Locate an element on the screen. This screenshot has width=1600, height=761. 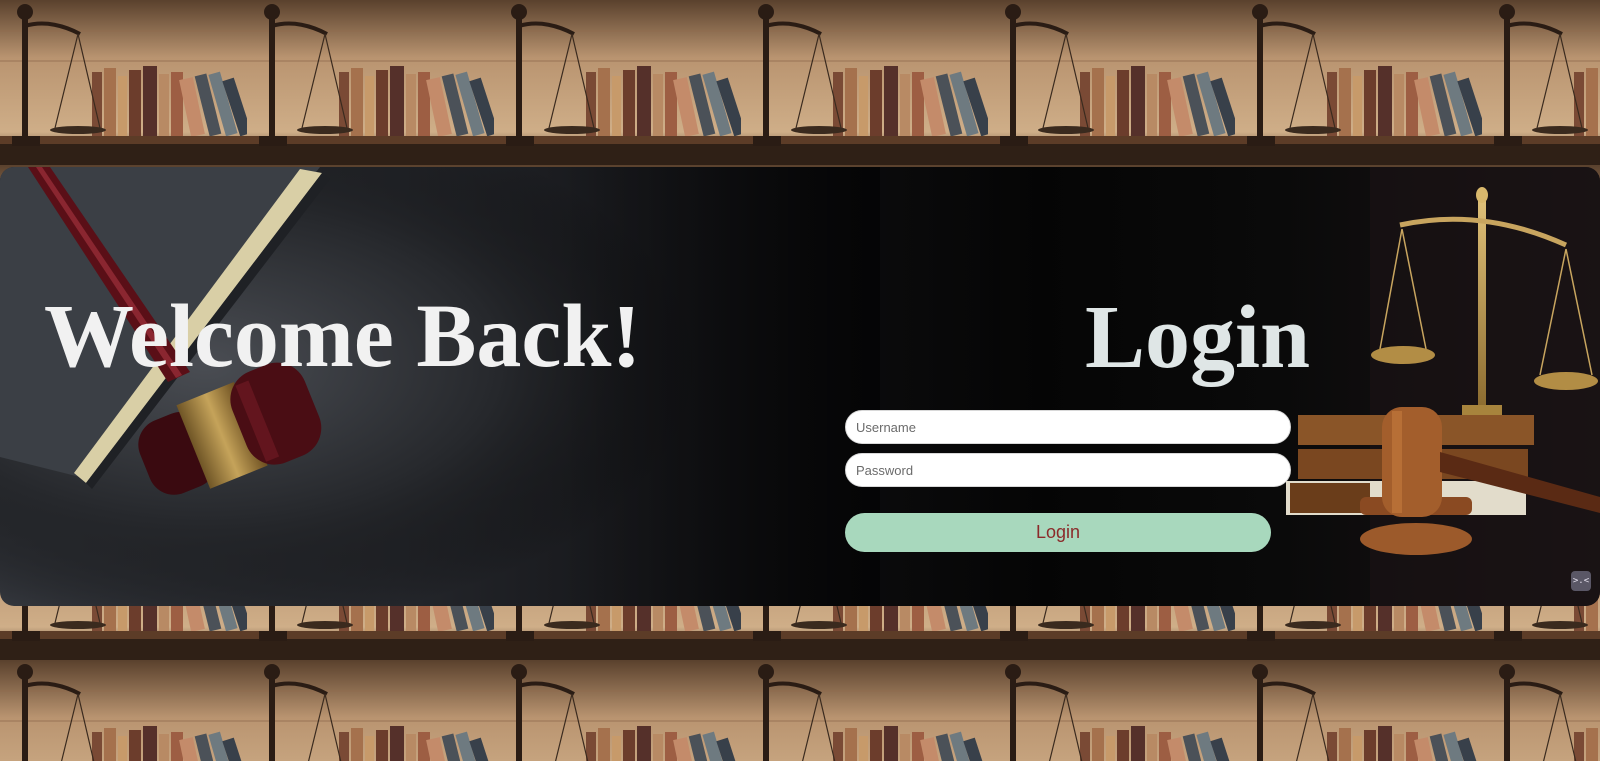
welcome-title: Welcome Back! is located at coordinates (343, 336).